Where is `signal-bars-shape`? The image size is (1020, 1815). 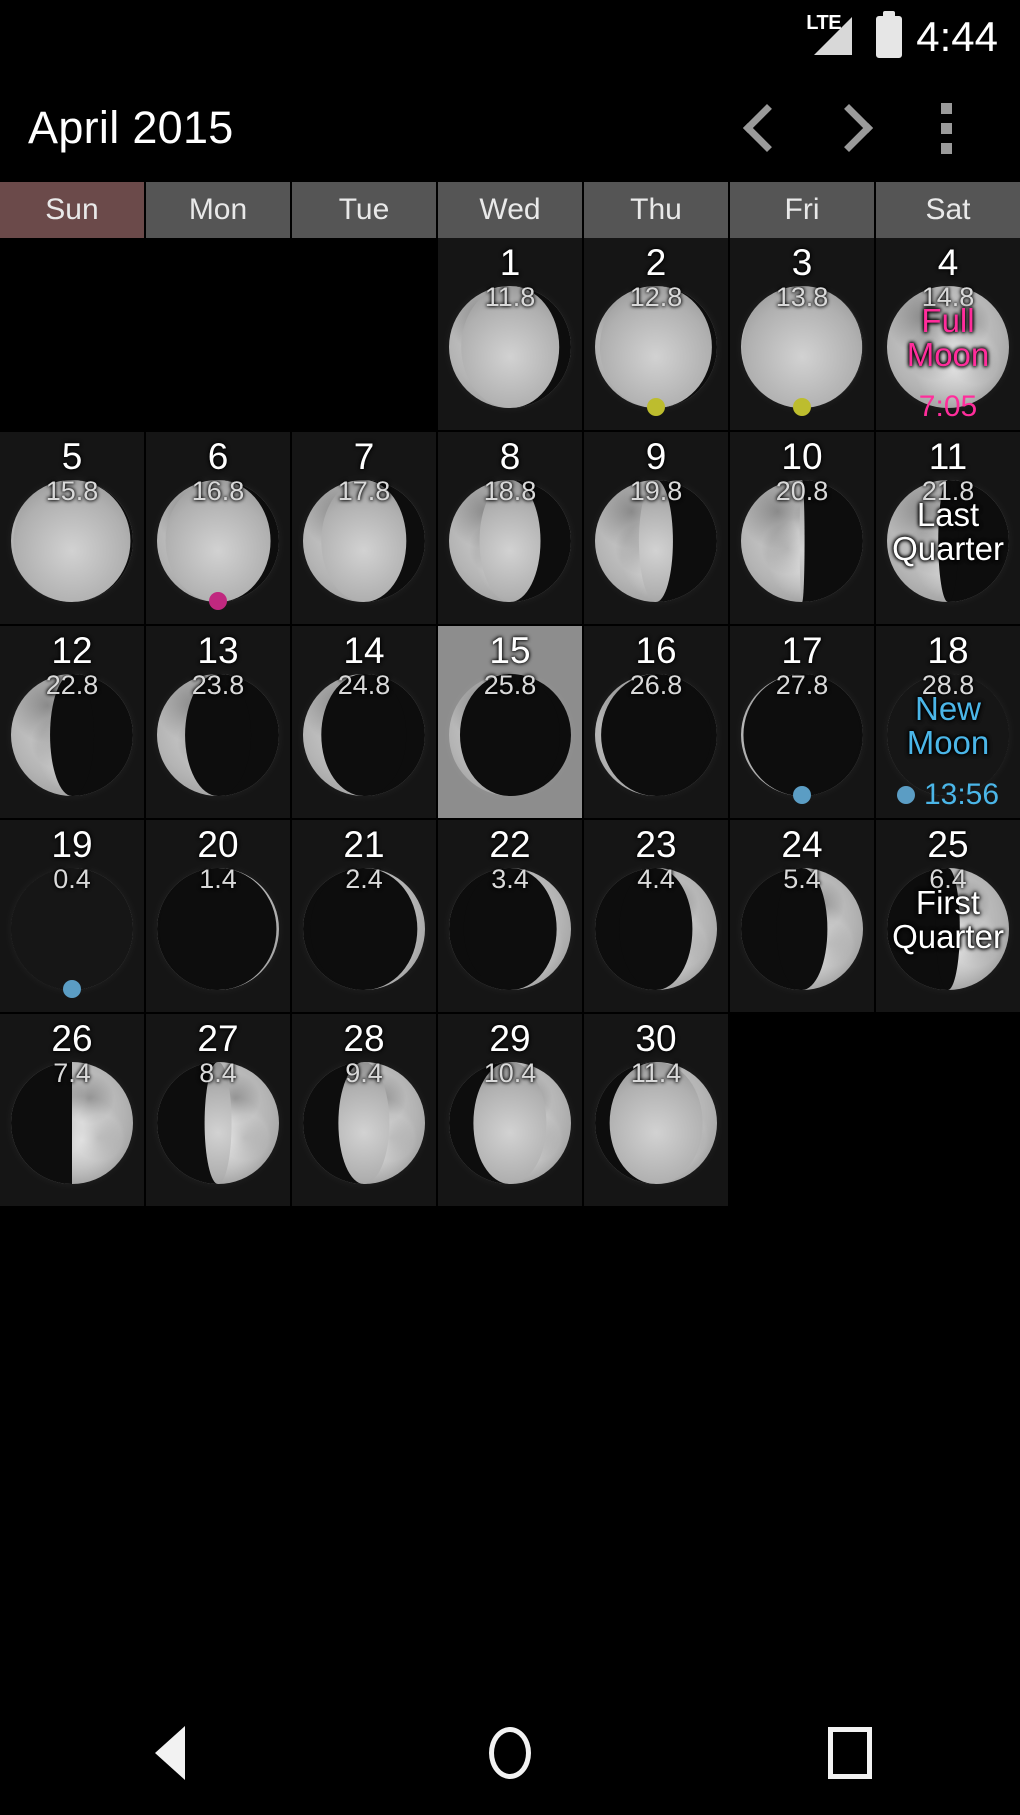 signal-bars-shape is located at coordinates (833, 36).